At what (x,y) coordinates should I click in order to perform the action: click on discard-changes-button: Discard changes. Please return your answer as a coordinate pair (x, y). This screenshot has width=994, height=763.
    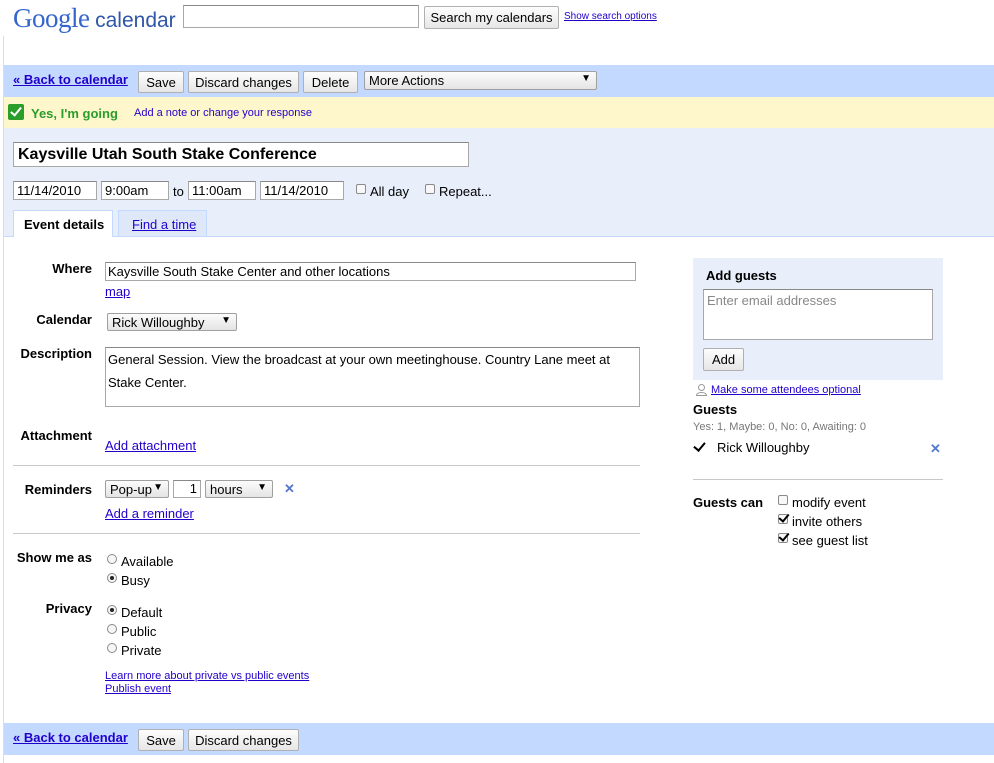
    Looking at the image, I should click on (243, 82).